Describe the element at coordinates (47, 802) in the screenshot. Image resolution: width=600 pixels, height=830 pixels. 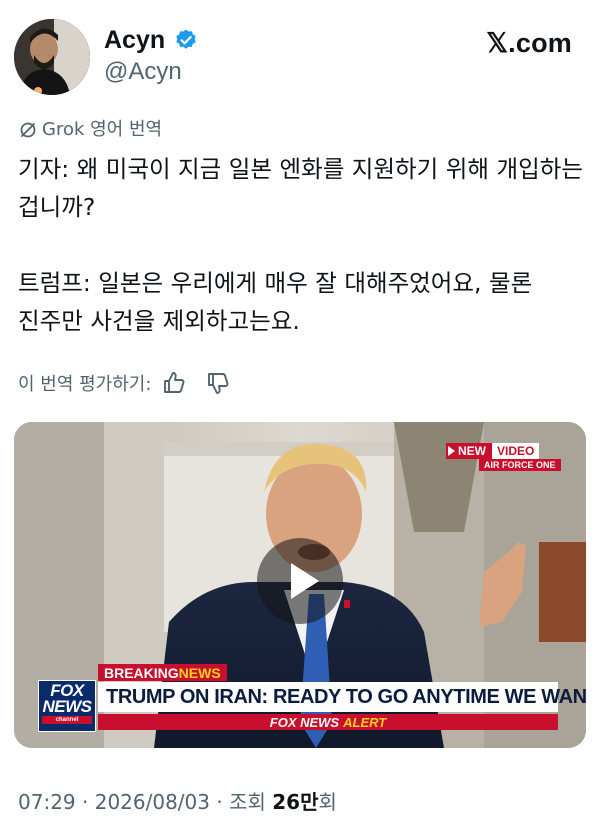
I see `tweet-time: 07:29` at that location.